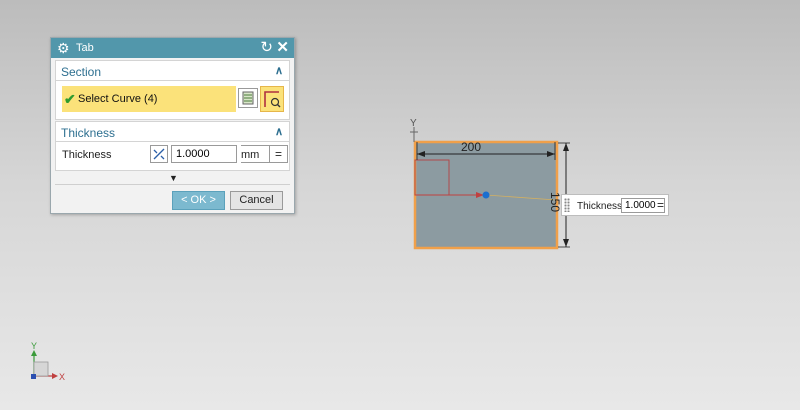  Describe the element at coordinates (85, 48) in the screenshot. I see `dialog-title: Tab` at that location.